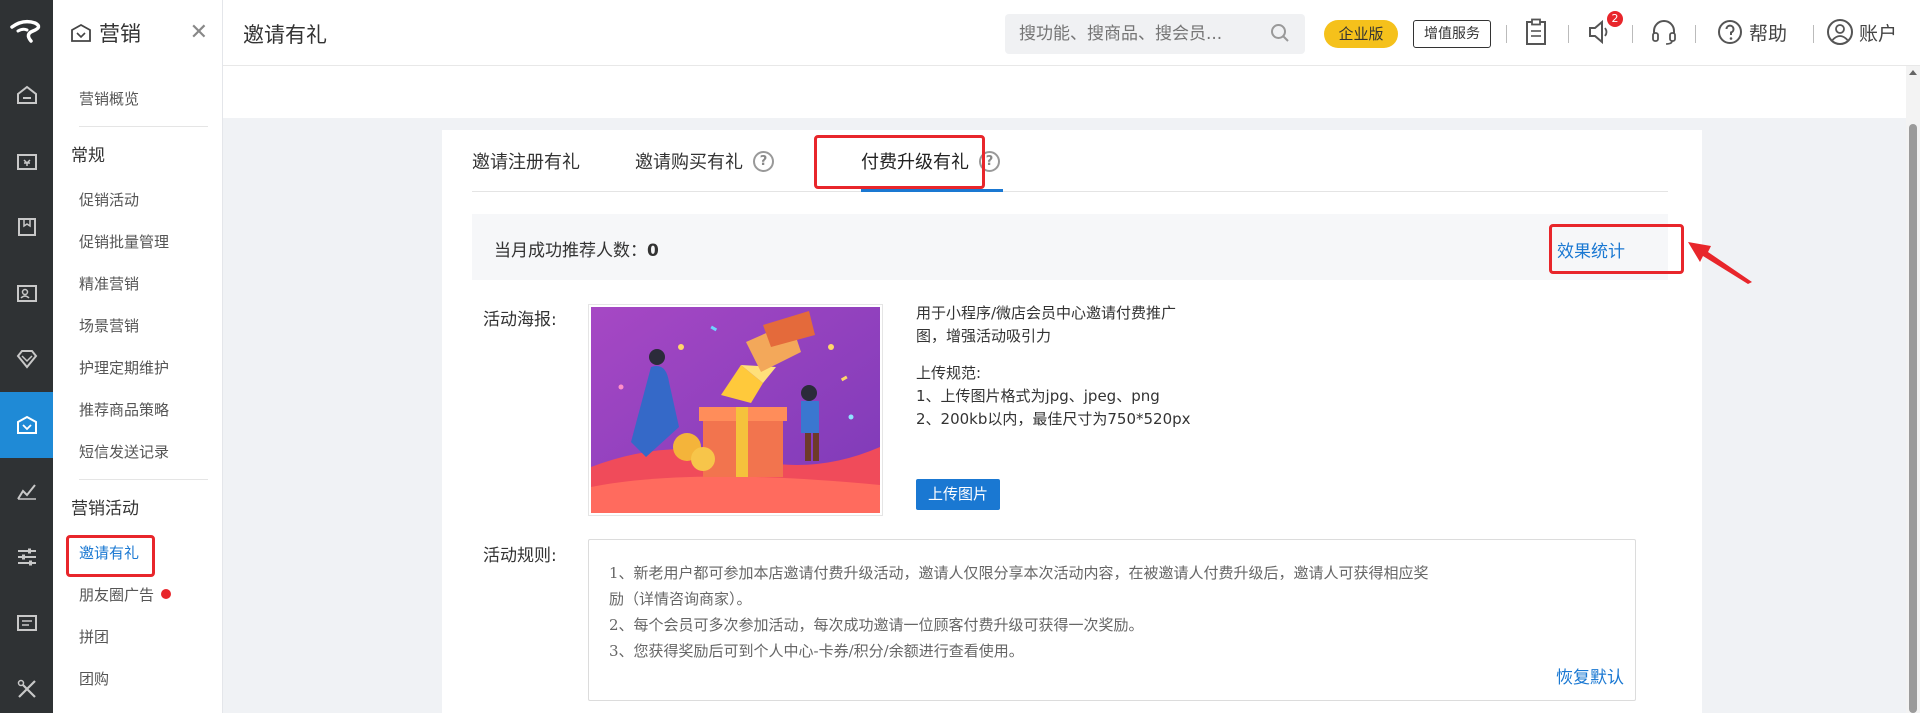  I want to click on box-icon, so click(26, 227).